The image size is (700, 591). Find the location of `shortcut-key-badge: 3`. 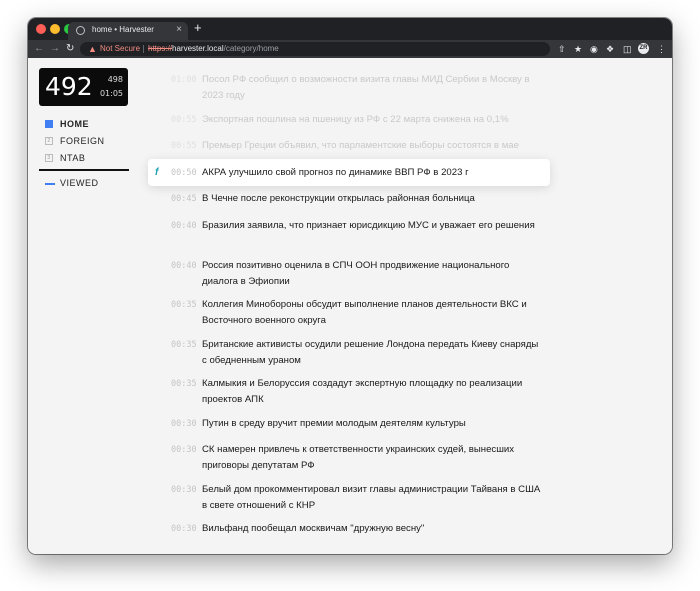

shortcut-key-badge: 3 is located at coordinates (49, 158).